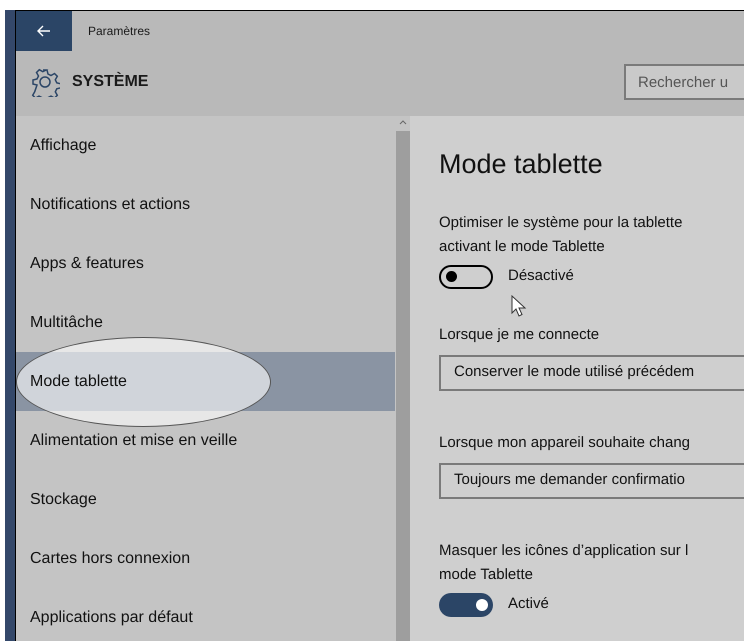 The width and height of the screenshot is (744, 641). I want to click on gear-icon, so click(45, 82).